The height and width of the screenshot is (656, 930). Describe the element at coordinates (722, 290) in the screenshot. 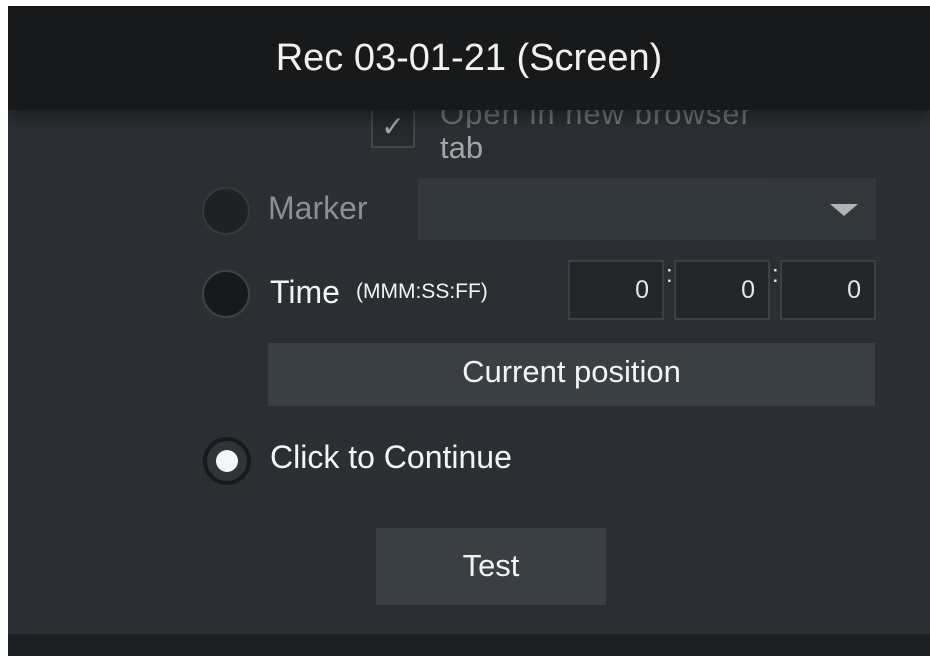

I see `seconds-field: 0` at that location.